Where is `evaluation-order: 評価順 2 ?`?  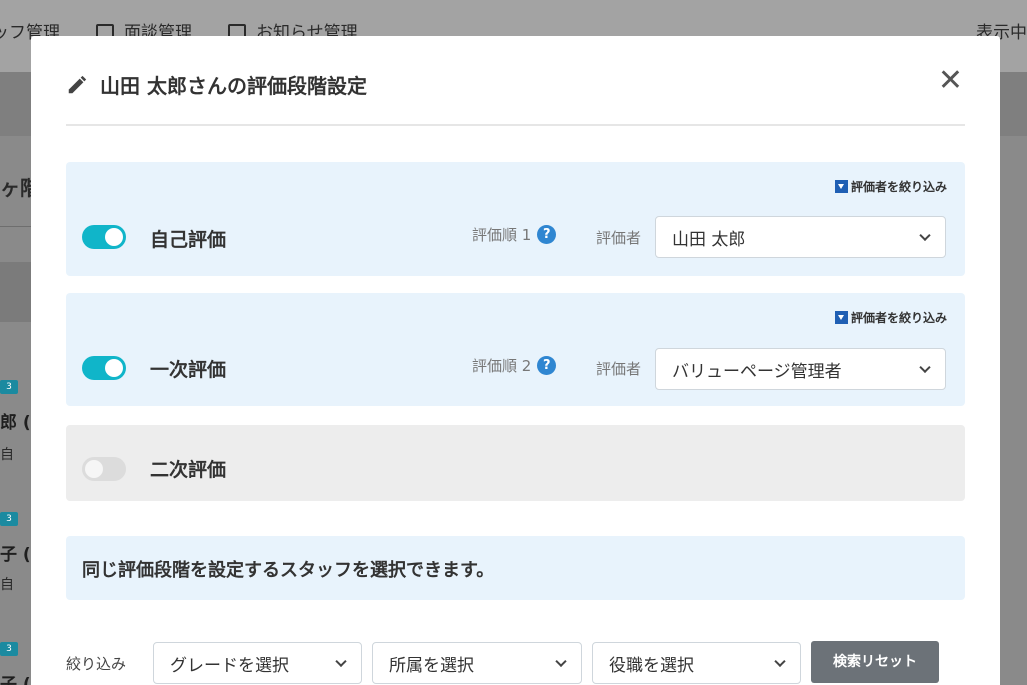
evaluation-order: 評価順 2 ? is located at coordinates (514, 365).